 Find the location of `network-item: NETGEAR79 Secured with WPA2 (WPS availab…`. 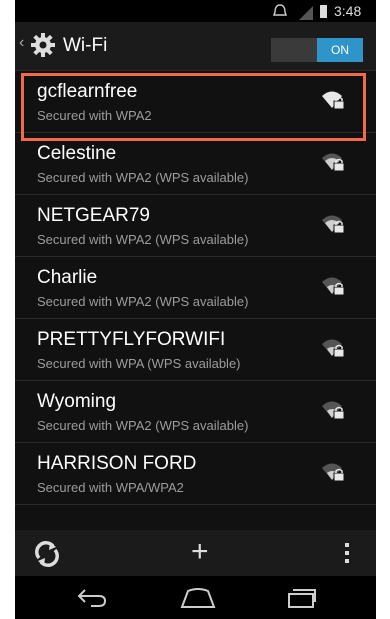

network-item: NETGEAR79 Secured with WPA2 (WPS availab… is located at coordinates (195, 225).